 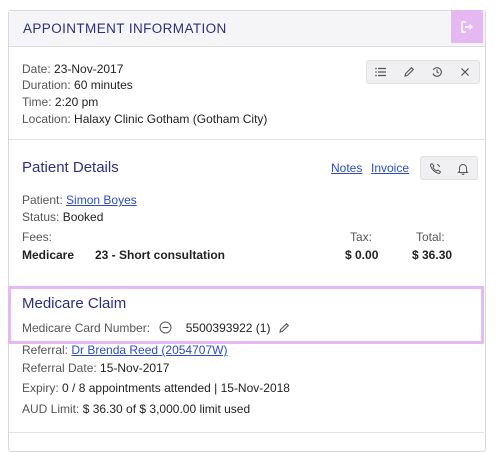 What do you see at coordinates (51, 409) in the screenshot?
I see `aud-limit-label: AUD Limit:` at bounding box center [51, 409].